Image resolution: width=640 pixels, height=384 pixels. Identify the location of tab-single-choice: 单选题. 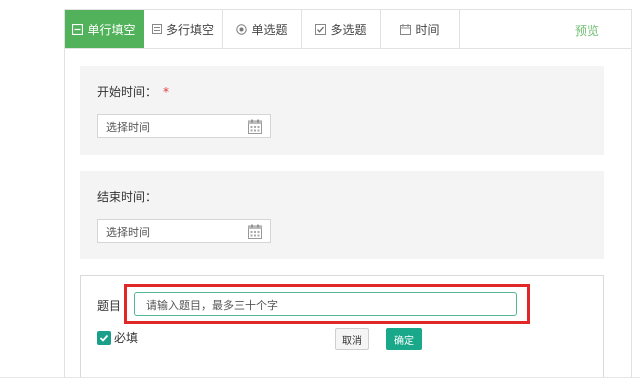
(262, 29).